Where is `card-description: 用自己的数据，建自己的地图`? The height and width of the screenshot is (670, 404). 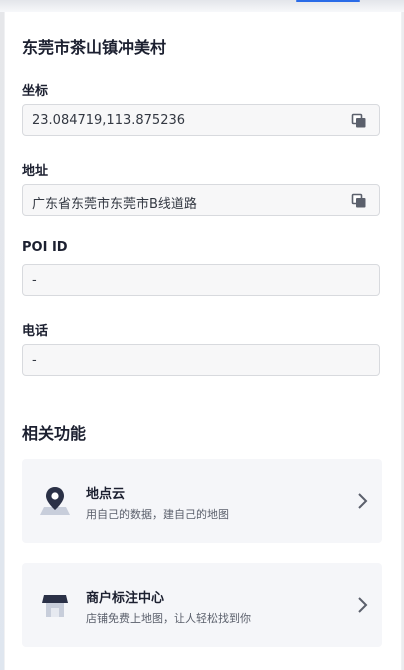 card-description: 用自己的数据，建自己的地图 is located at coordinates (157, 514).